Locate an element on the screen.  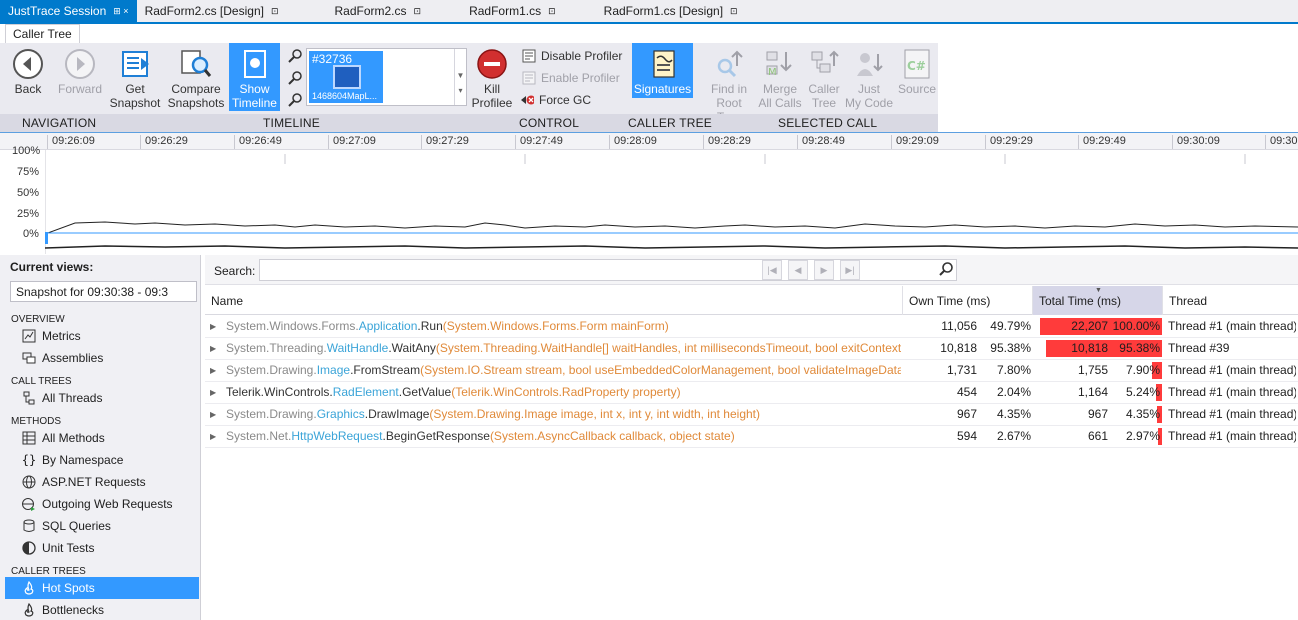
nav-item-all-threads: All Threads is located at coordinates (102, 398).